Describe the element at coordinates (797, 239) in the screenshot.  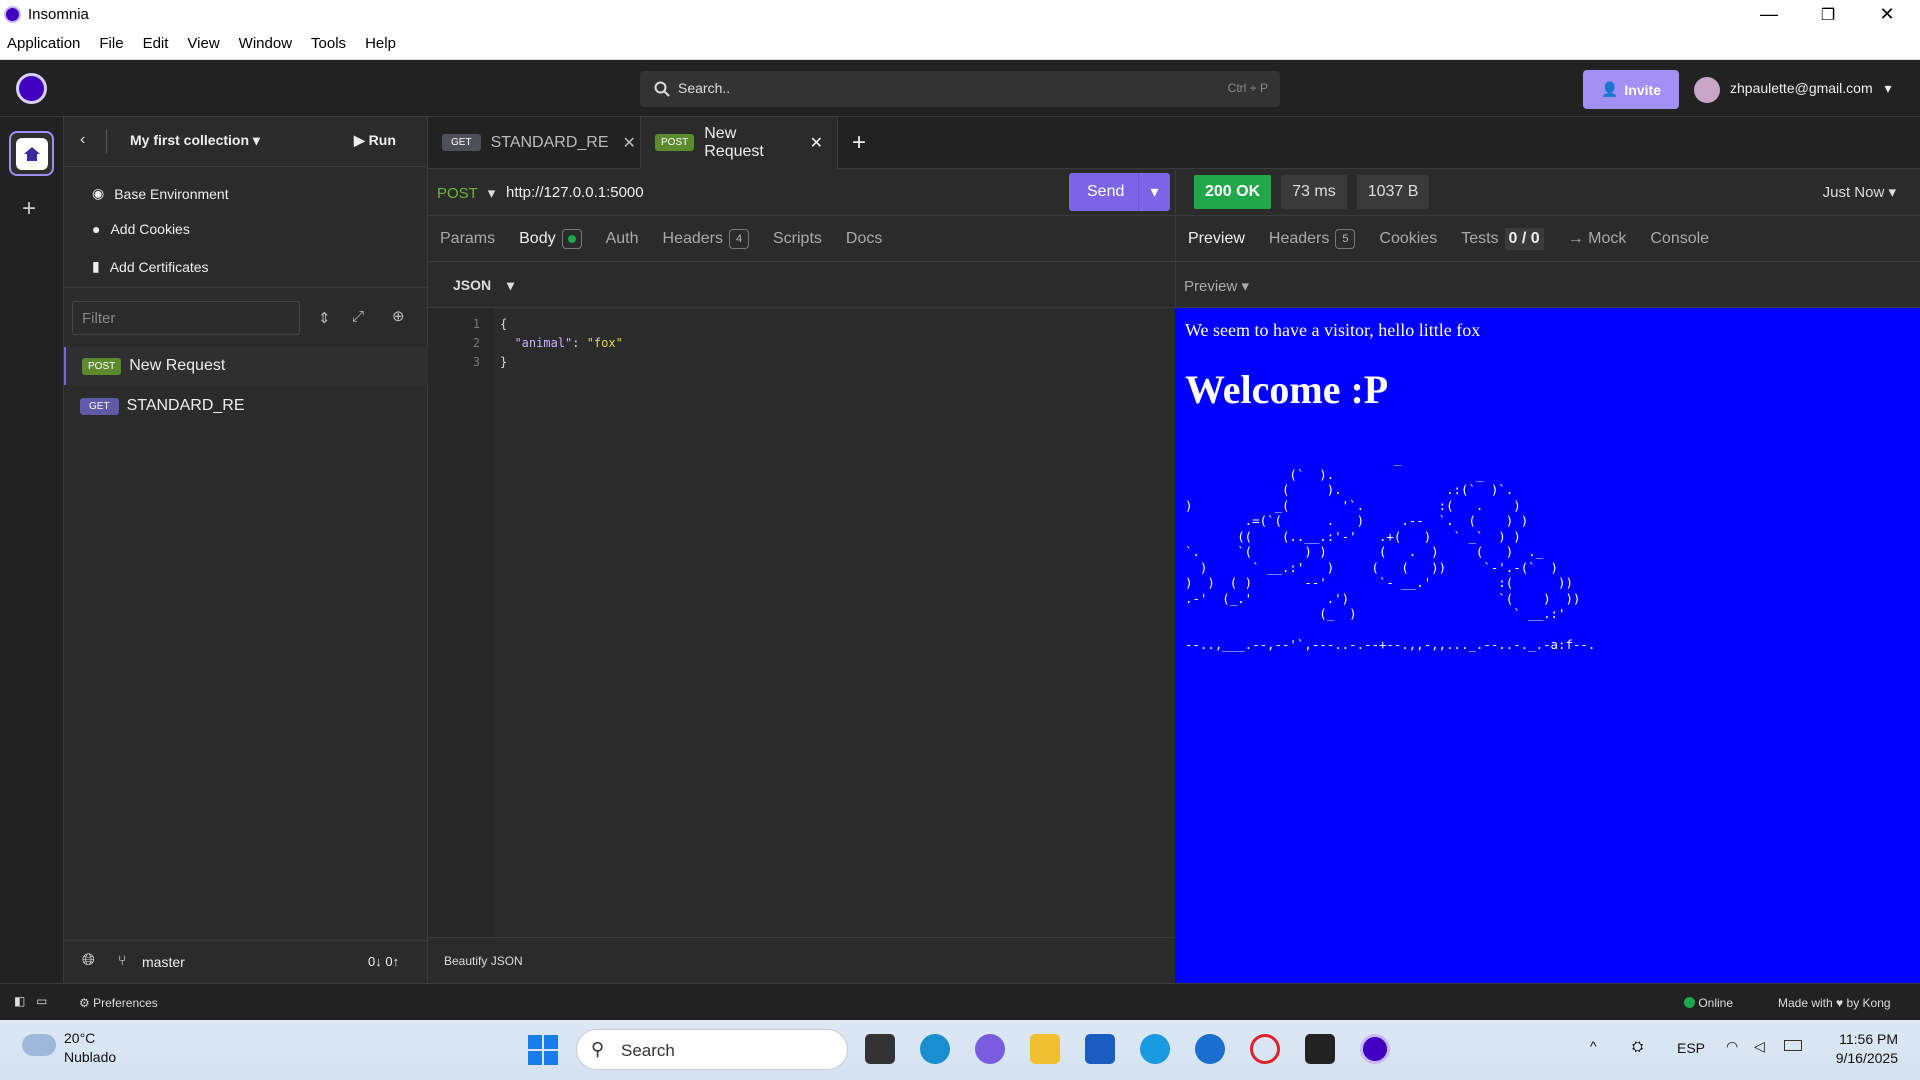
I see `tab-scripts: Scripts` at that location.